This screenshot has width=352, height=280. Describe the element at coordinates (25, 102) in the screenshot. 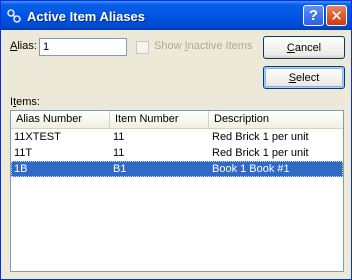

I see `items-label: Items:` at that location.